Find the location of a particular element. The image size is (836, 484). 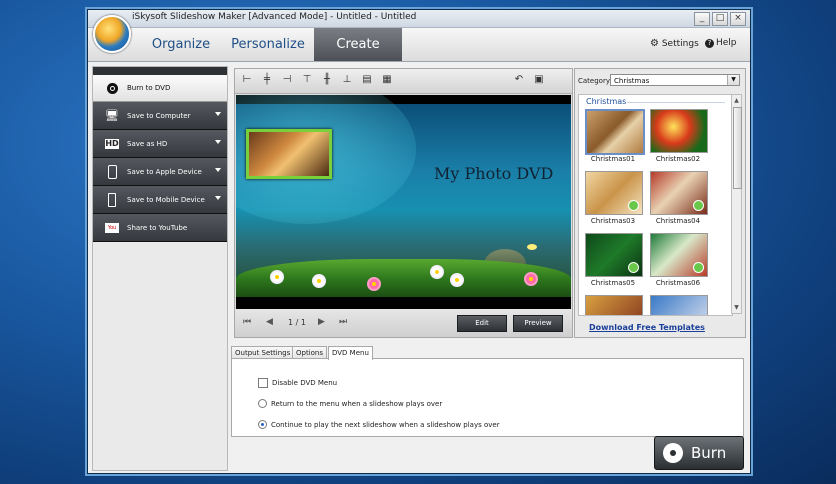

output-apple-device: Save to Apple Device is located at coordinates (160, 172).